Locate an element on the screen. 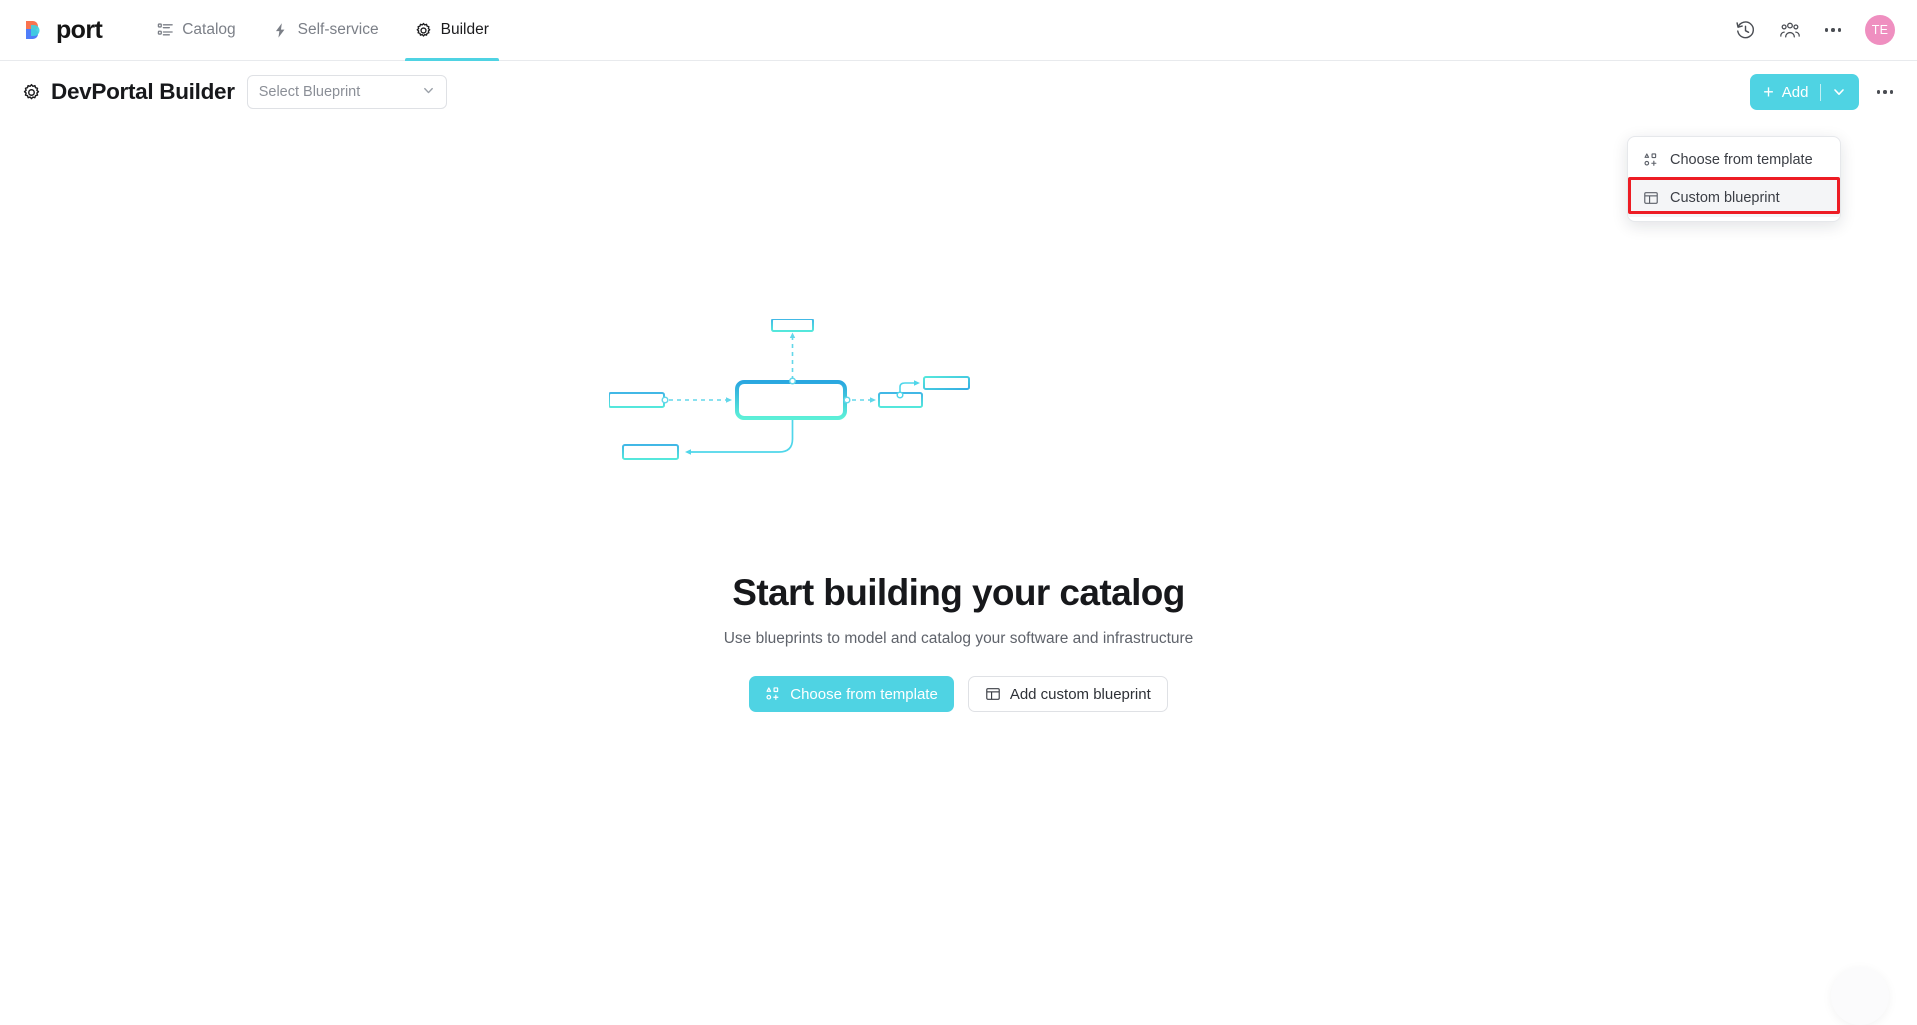  nav-item-catalog: Catalog is located at coordinates (195, 30).